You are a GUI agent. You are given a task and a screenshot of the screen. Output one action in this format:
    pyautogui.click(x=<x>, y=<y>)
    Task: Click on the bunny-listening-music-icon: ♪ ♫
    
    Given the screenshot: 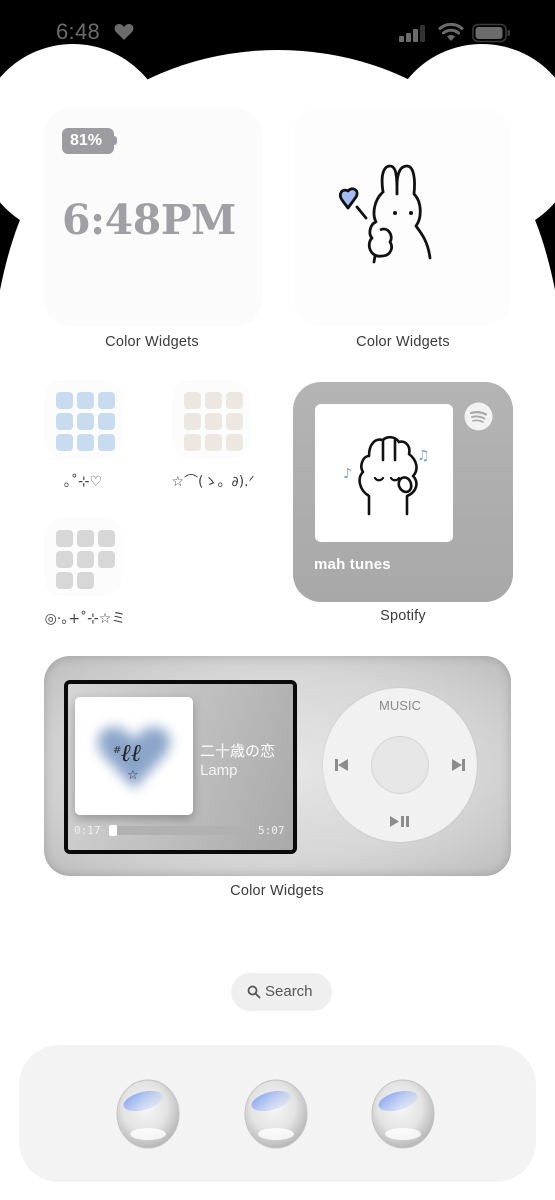 What is the action you would take?
    pyautogui.click(x=386, y=475)
    